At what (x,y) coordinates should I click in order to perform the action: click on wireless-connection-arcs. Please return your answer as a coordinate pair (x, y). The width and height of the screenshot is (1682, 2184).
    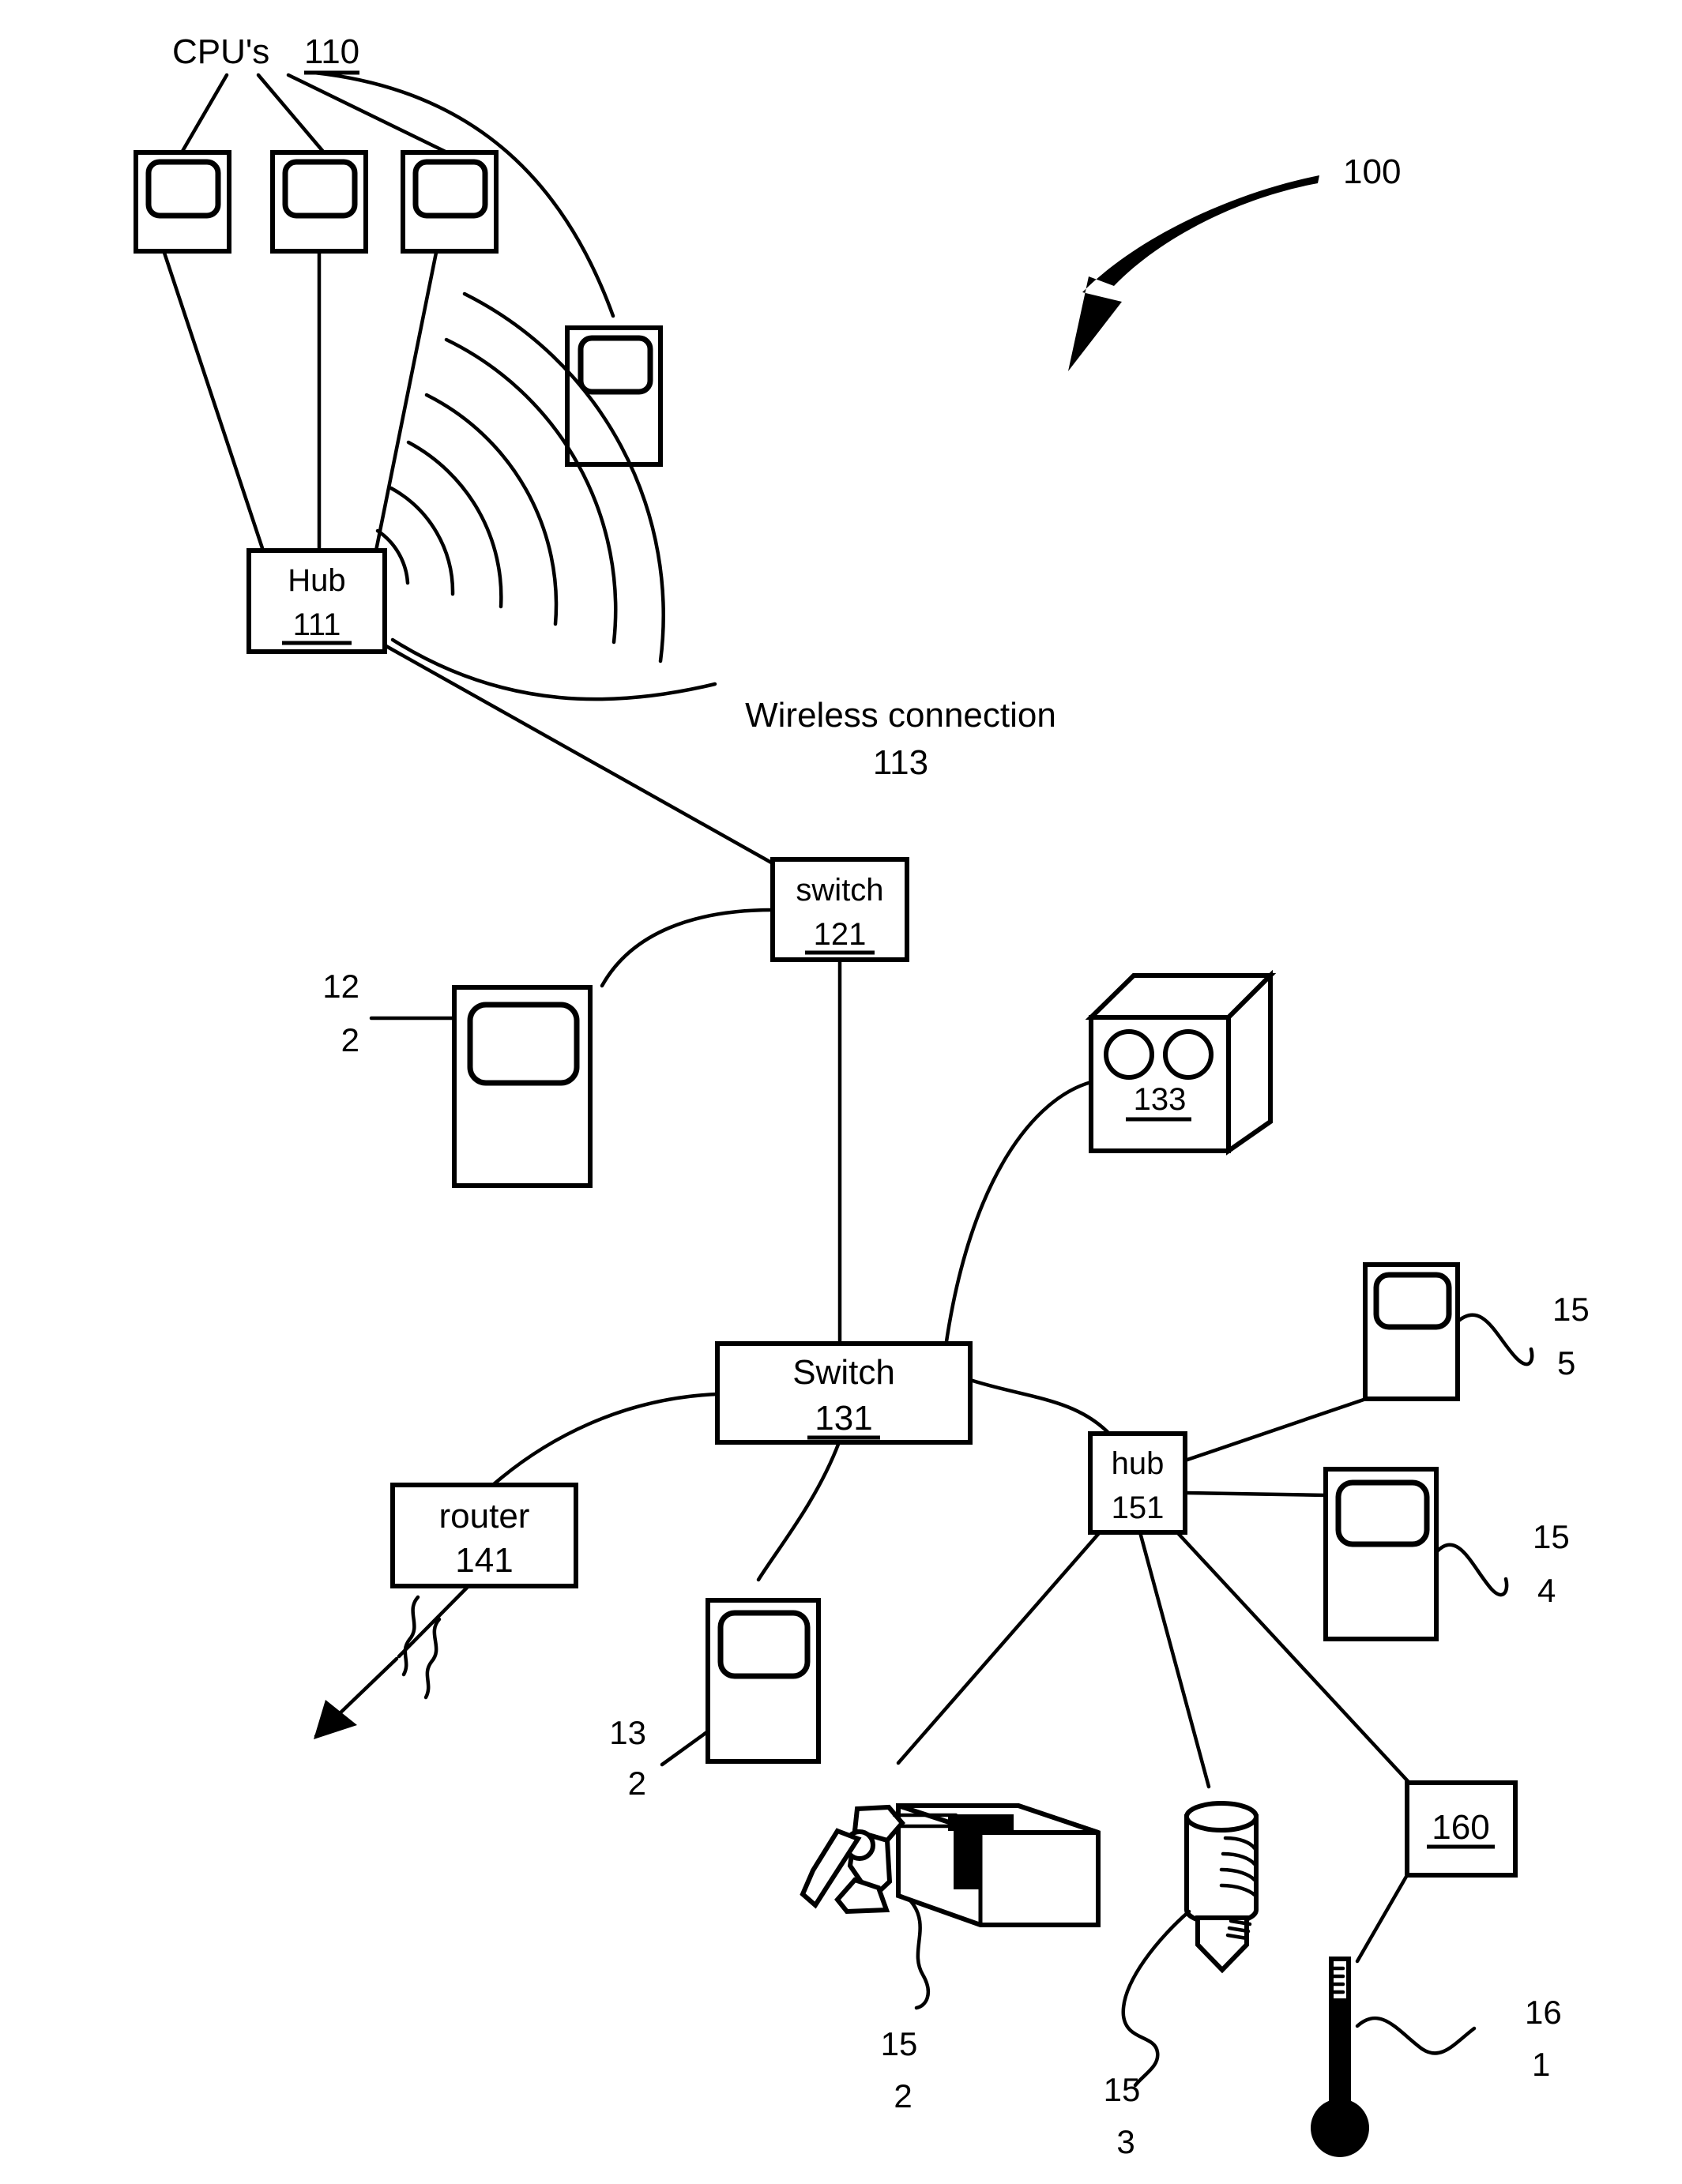
    Looking at the image, I should click on (546, 496).